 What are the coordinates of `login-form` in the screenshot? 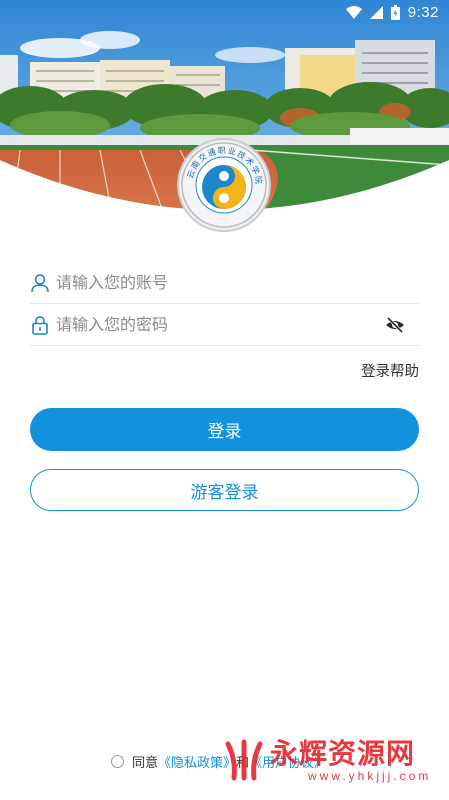 It's located at (224, 304).